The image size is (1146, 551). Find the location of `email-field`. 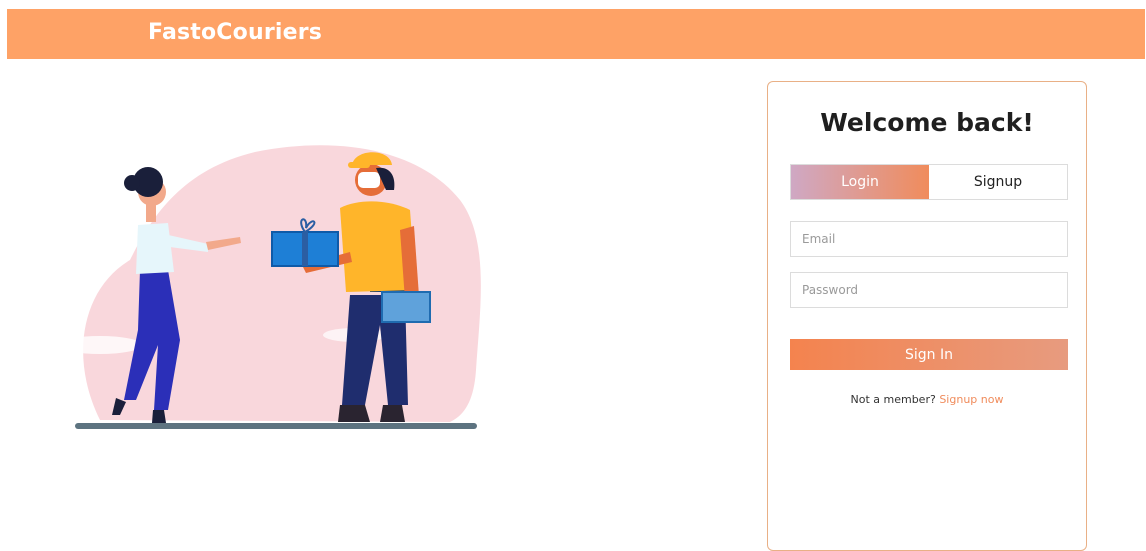

email-field is located at coordinates (929, 239).